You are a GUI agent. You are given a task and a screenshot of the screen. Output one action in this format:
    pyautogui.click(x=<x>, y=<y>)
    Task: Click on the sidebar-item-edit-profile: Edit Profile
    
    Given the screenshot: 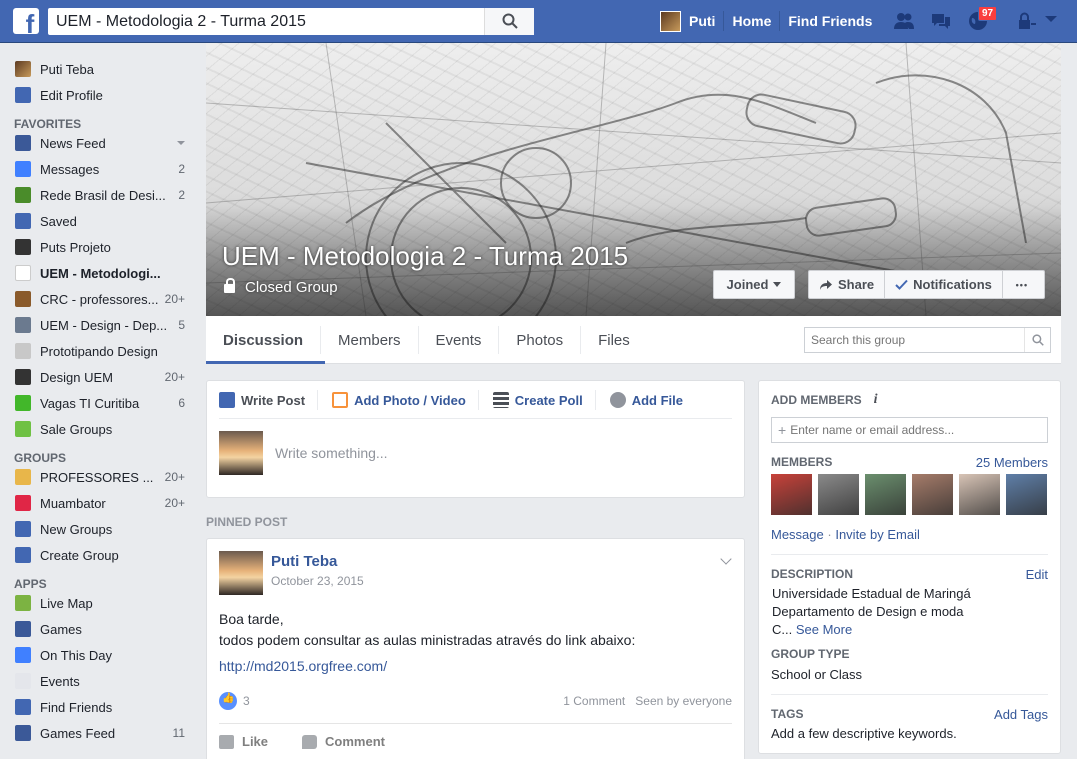 What is the action you would take?
    pyautogui.click(x=98, y=95)
    